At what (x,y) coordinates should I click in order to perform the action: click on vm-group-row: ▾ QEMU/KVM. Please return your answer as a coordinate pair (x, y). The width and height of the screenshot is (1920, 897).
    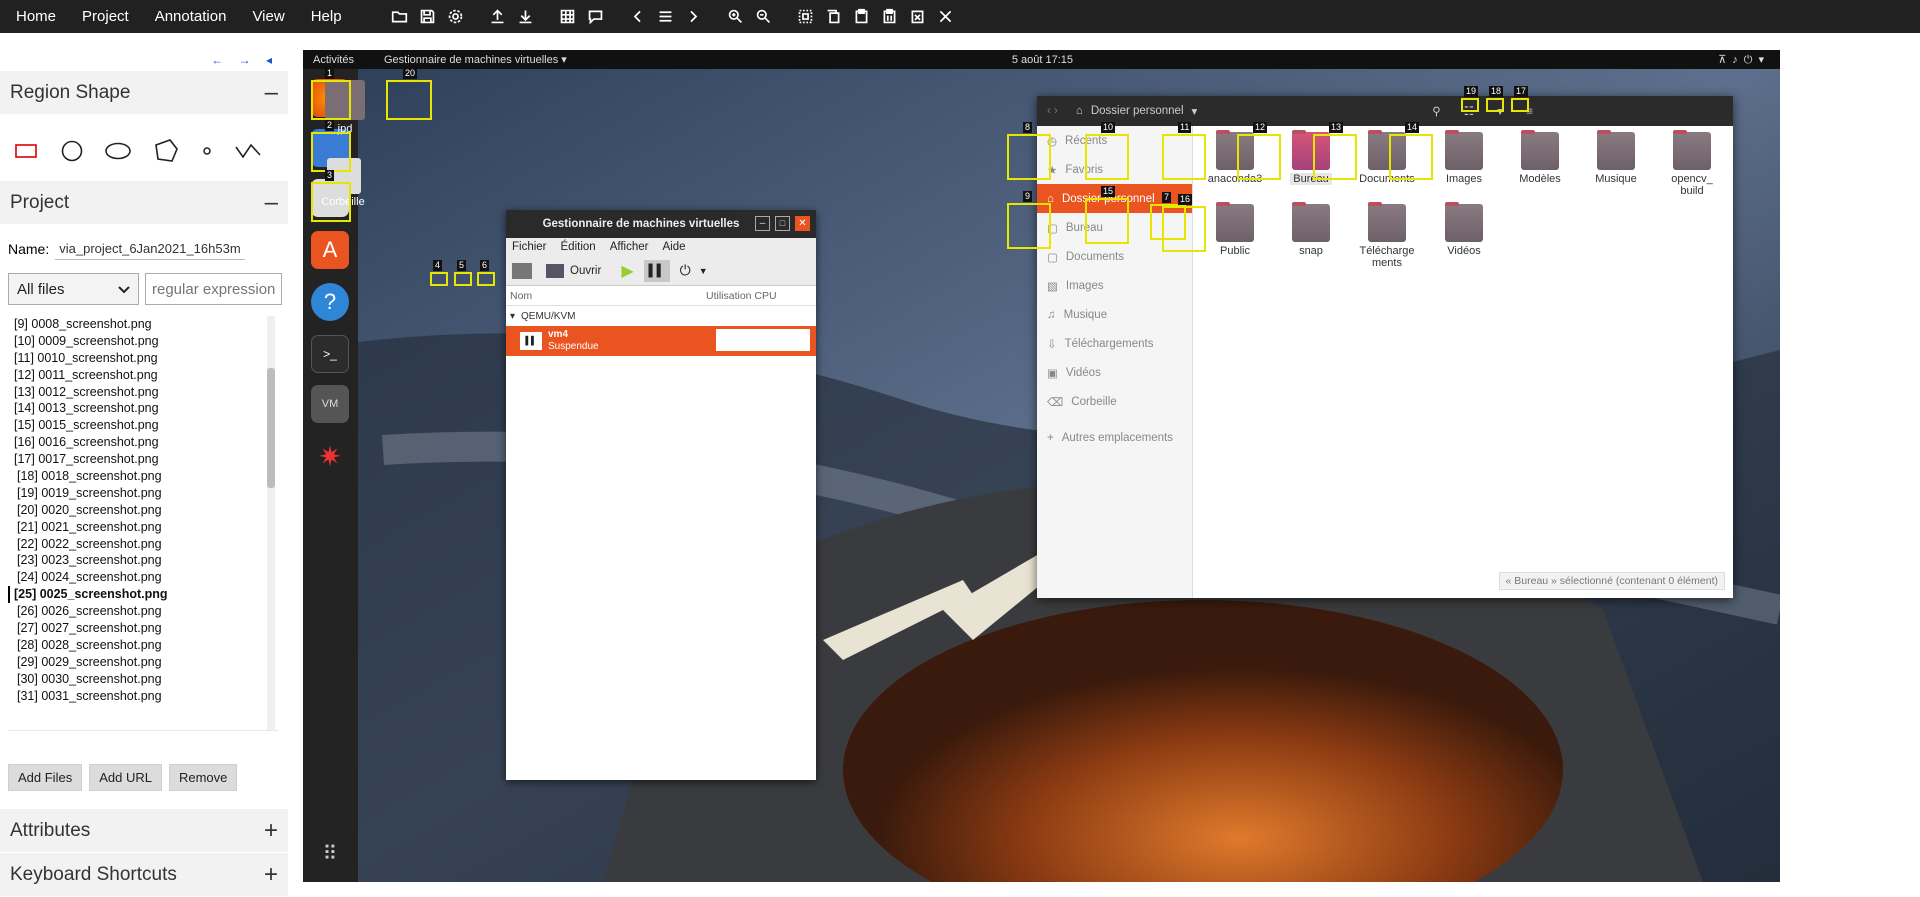
    Looking at the image, I should click on (661, 316).